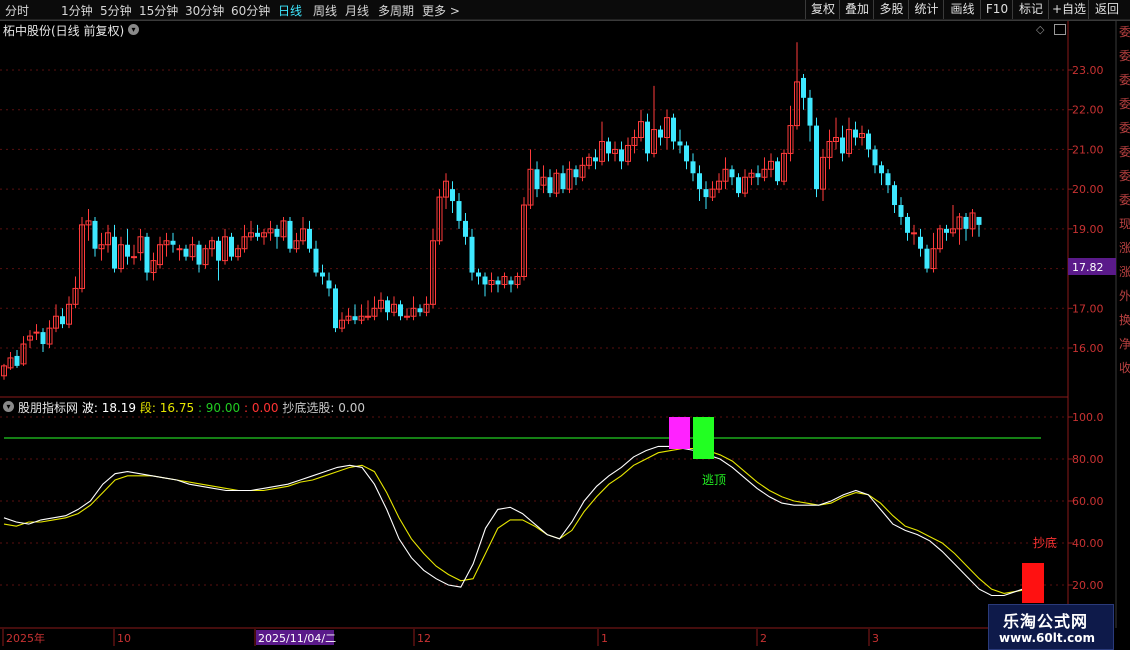  Describe the element at coordinates (441, 10) in the screenshot. I see `more-periods-tab: 更多 >` at that location.